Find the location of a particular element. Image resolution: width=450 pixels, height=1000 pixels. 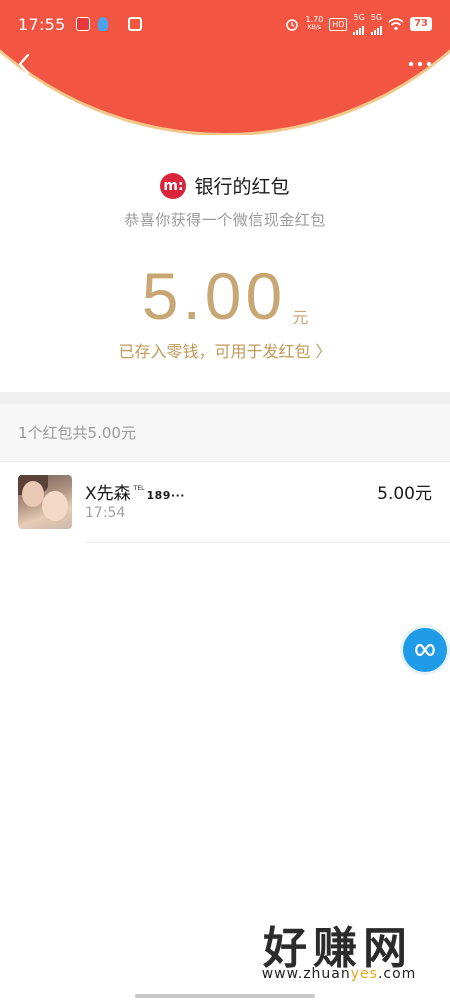

sender-row: m: 银行的红包 is located at coordinates (225, 185).